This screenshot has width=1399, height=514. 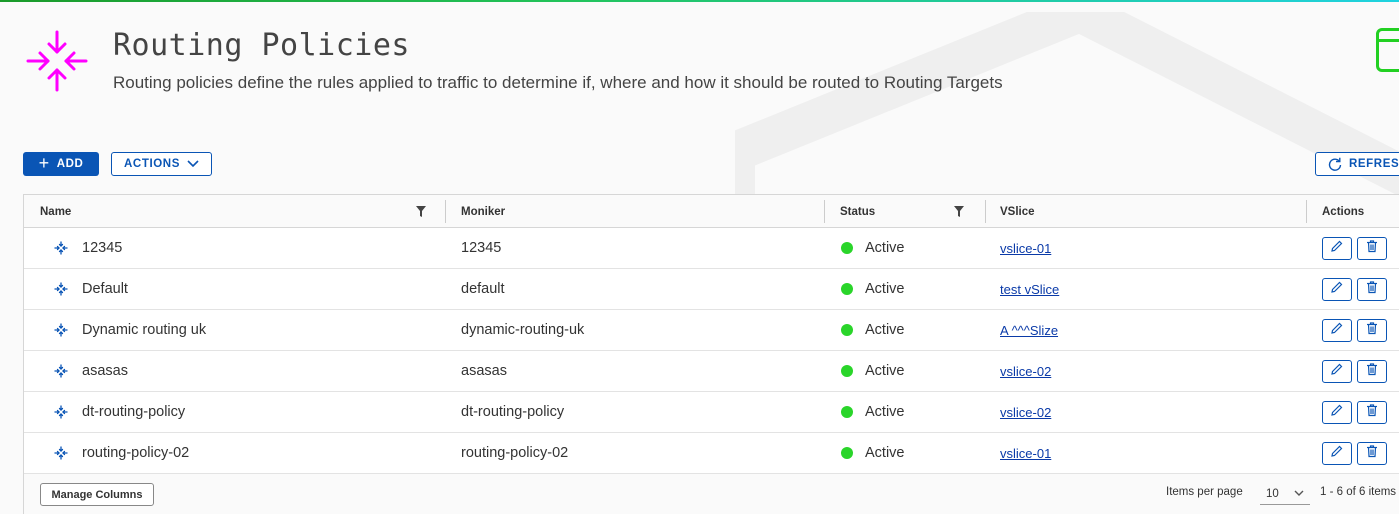 I want to click on cell-vslice: test vSlice, so click(x=1029, y=289).